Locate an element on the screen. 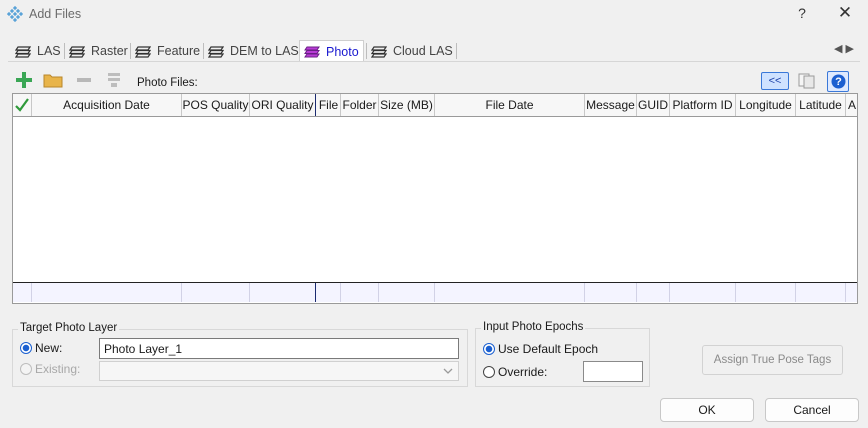  override-epoch-label: Override: is located at coordinates (523, 372).